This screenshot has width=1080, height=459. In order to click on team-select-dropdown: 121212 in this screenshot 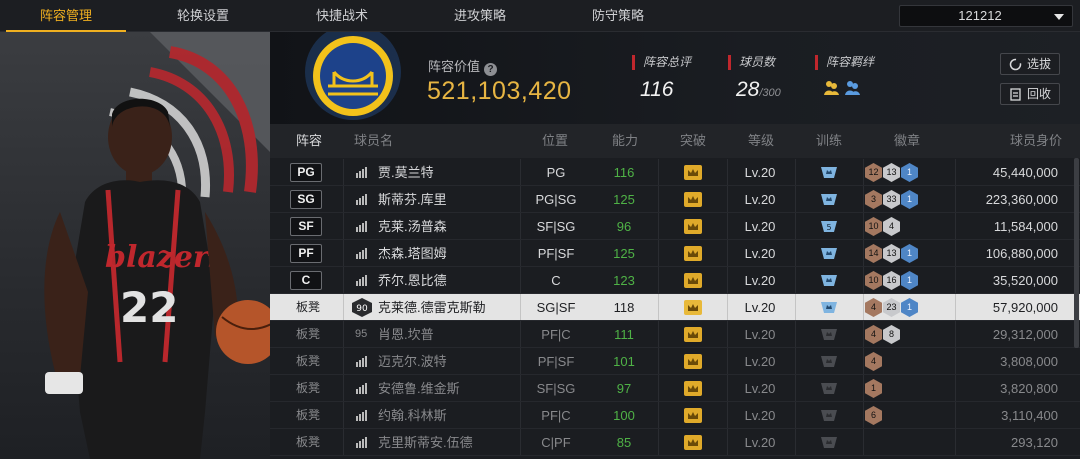, I will do `click(986, 16)`.